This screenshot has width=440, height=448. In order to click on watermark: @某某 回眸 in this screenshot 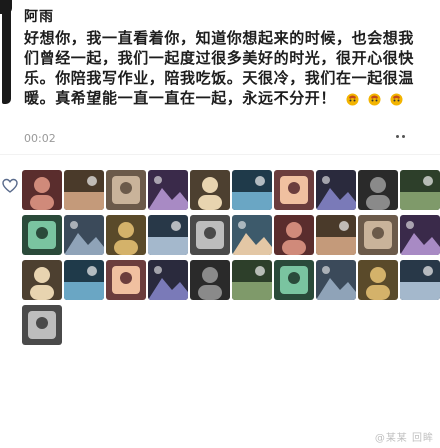, I will do `click(404, 438)`.